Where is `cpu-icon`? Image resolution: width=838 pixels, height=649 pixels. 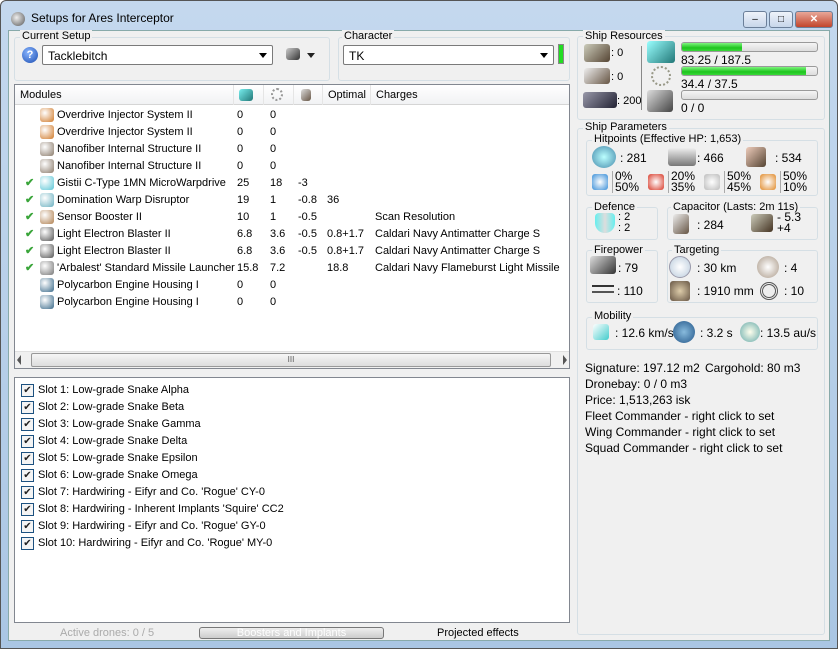
cpu-icon is located at coordinates (661, 52).